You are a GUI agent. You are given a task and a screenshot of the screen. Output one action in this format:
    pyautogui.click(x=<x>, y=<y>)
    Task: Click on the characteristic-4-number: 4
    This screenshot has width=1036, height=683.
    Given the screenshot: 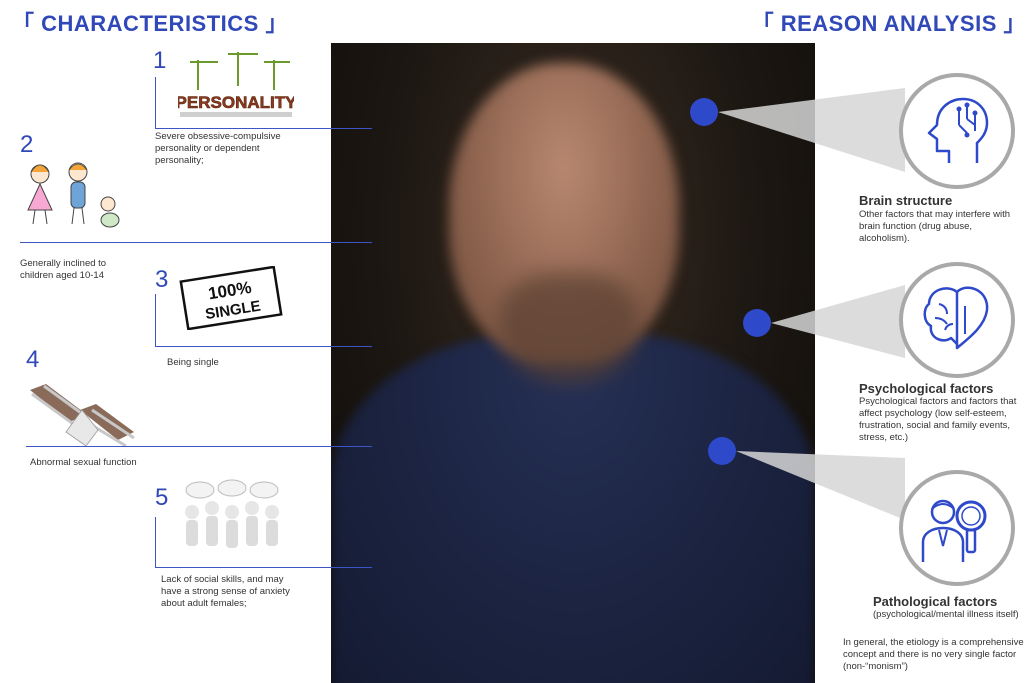 What is the action you would take?
    pyautogui.click(x=33, y=359)
    